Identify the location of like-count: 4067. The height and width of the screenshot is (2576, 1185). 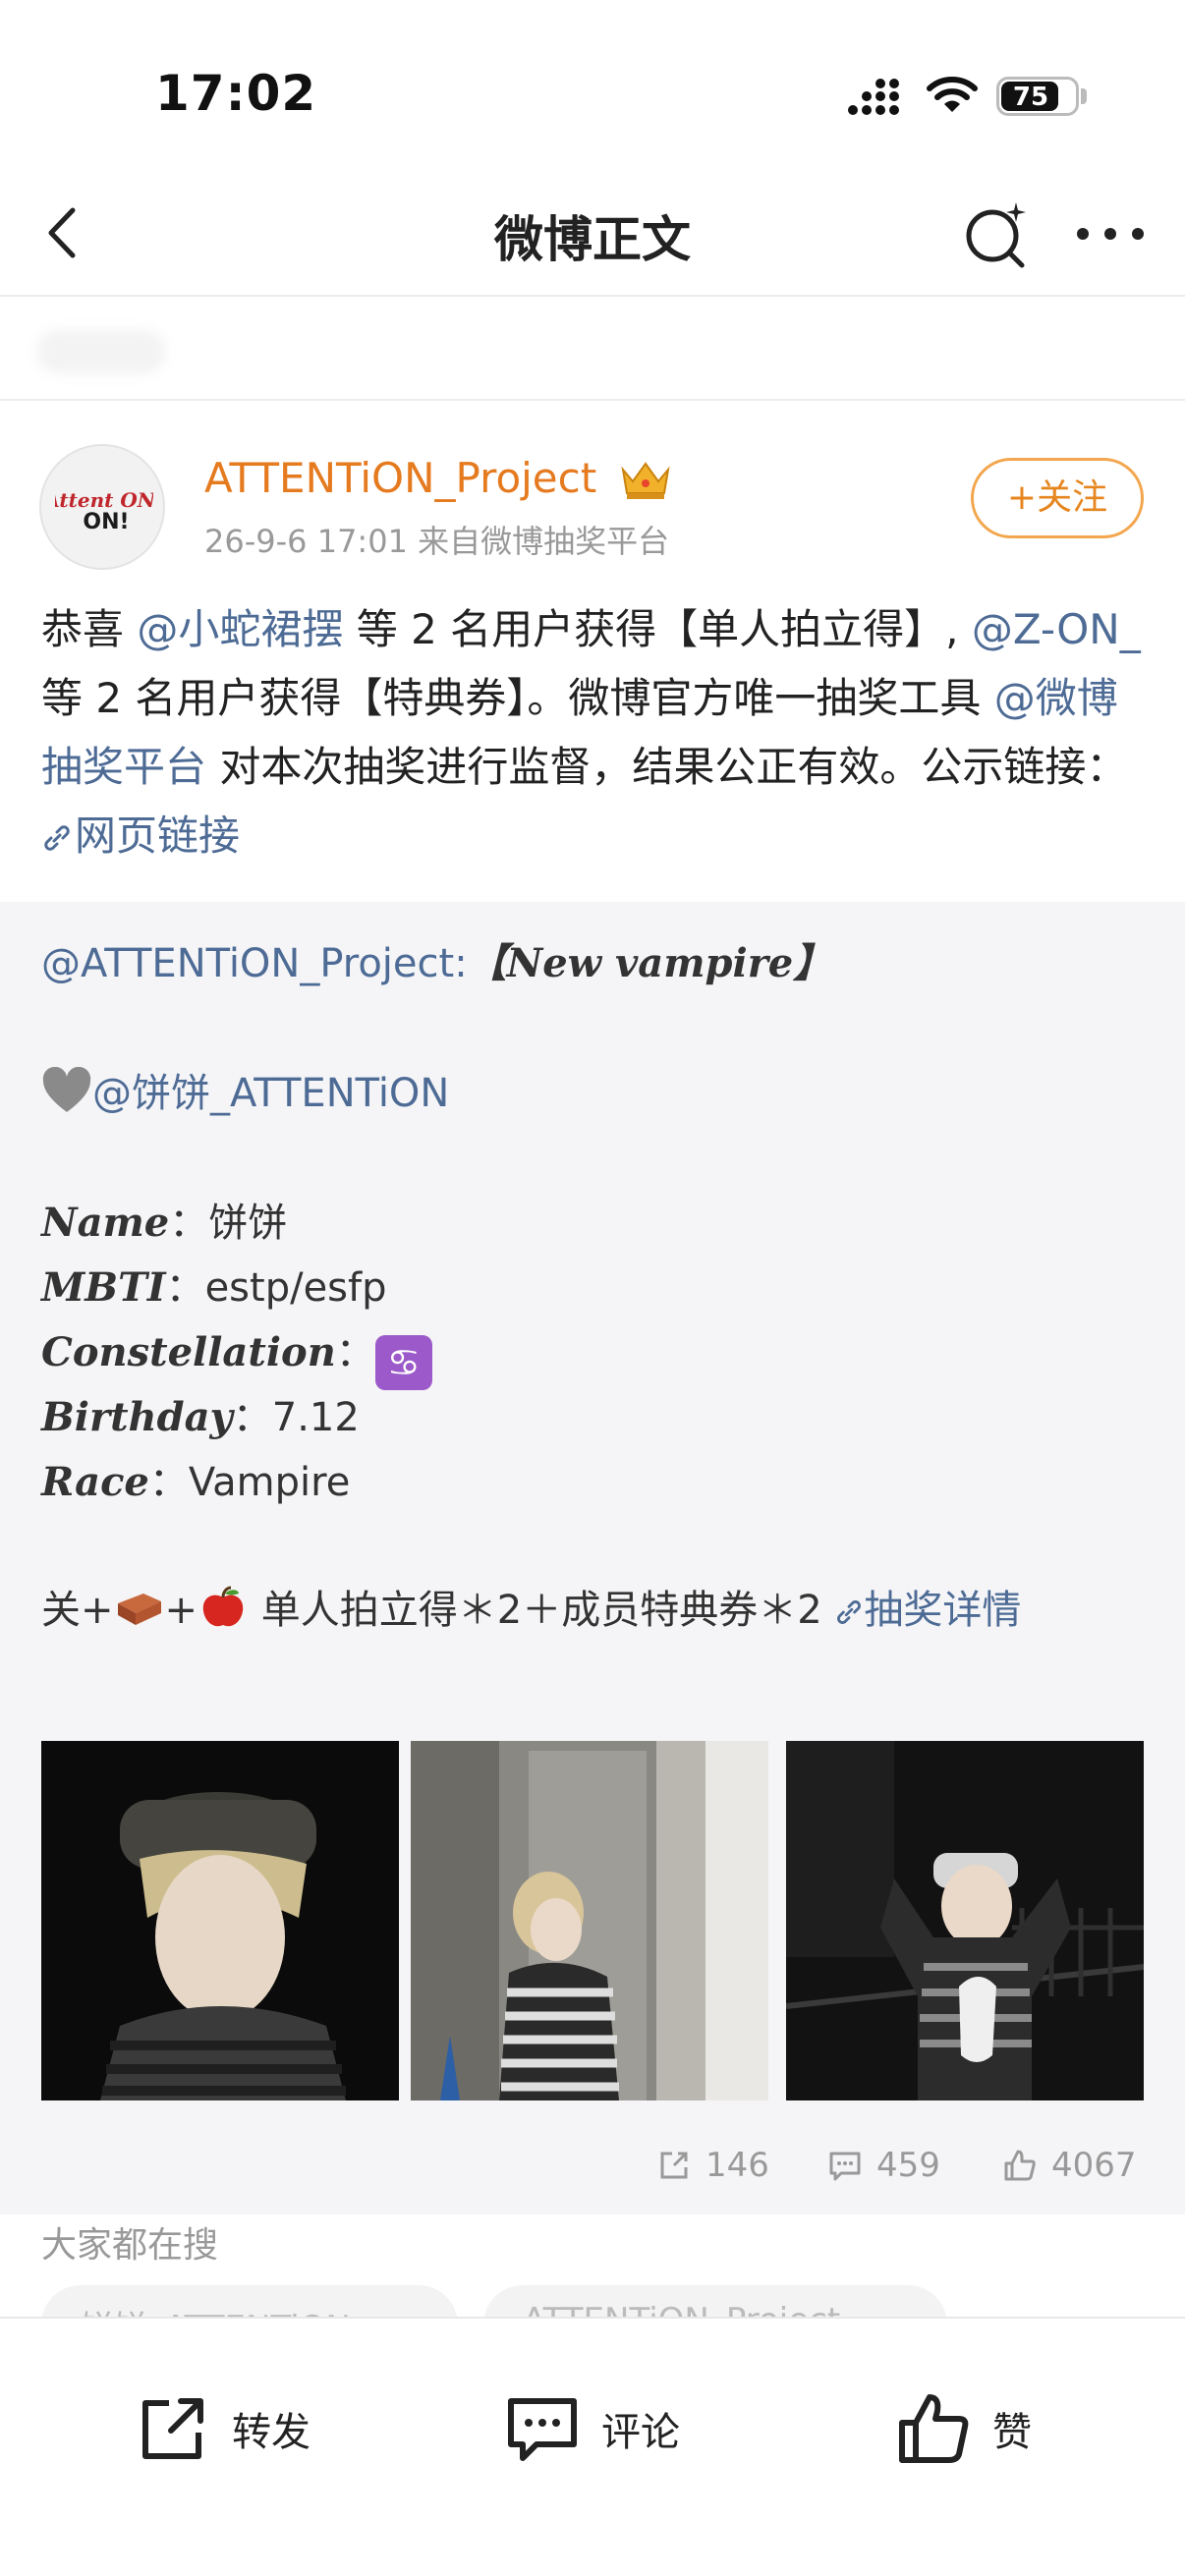
(1069, 2165).